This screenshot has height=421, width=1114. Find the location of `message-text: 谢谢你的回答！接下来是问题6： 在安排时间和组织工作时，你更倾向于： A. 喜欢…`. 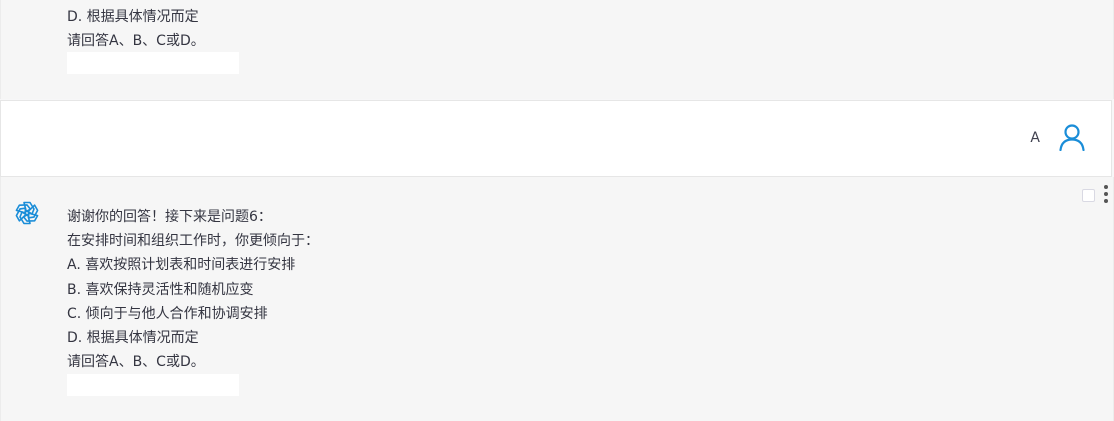

message-text: 谢谢你的回答！接下来是问题6： 在安排时间和组织工作时，你更倾向于： A. 喜欢… is located at coordinates (193, 289).